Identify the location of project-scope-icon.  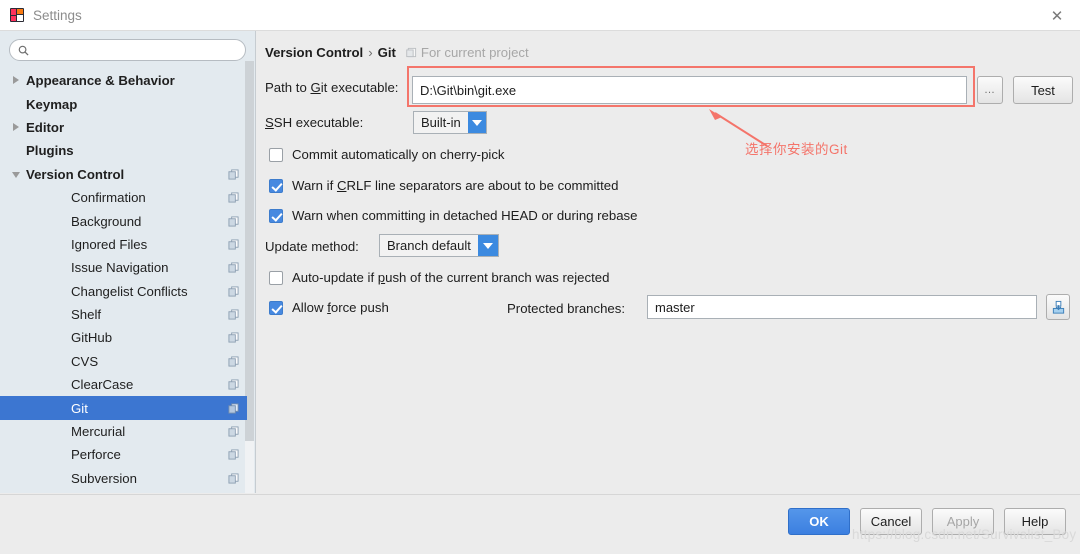
(411, 52).